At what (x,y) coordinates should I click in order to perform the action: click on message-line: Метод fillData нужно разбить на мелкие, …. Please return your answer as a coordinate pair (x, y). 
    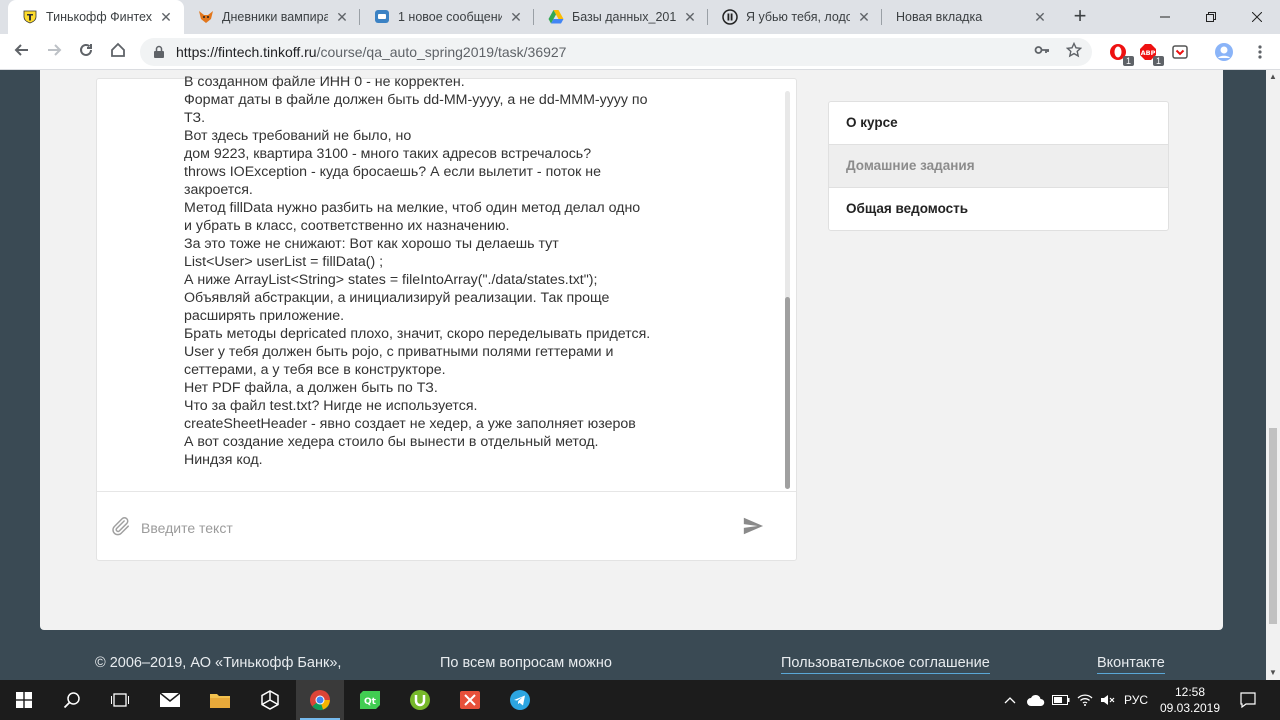
    Looking at the image, I should click on (412, 208).